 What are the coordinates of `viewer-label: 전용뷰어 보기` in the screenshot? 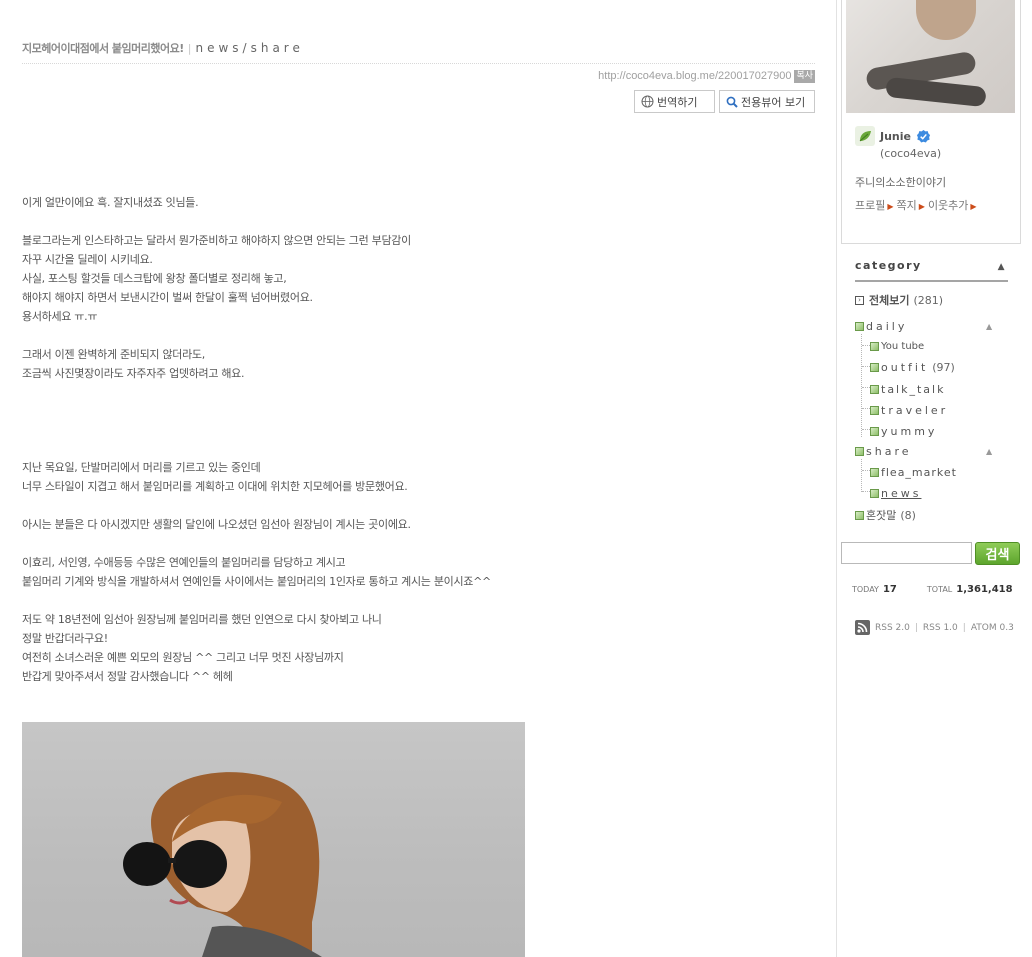 It's located at (773, 102).